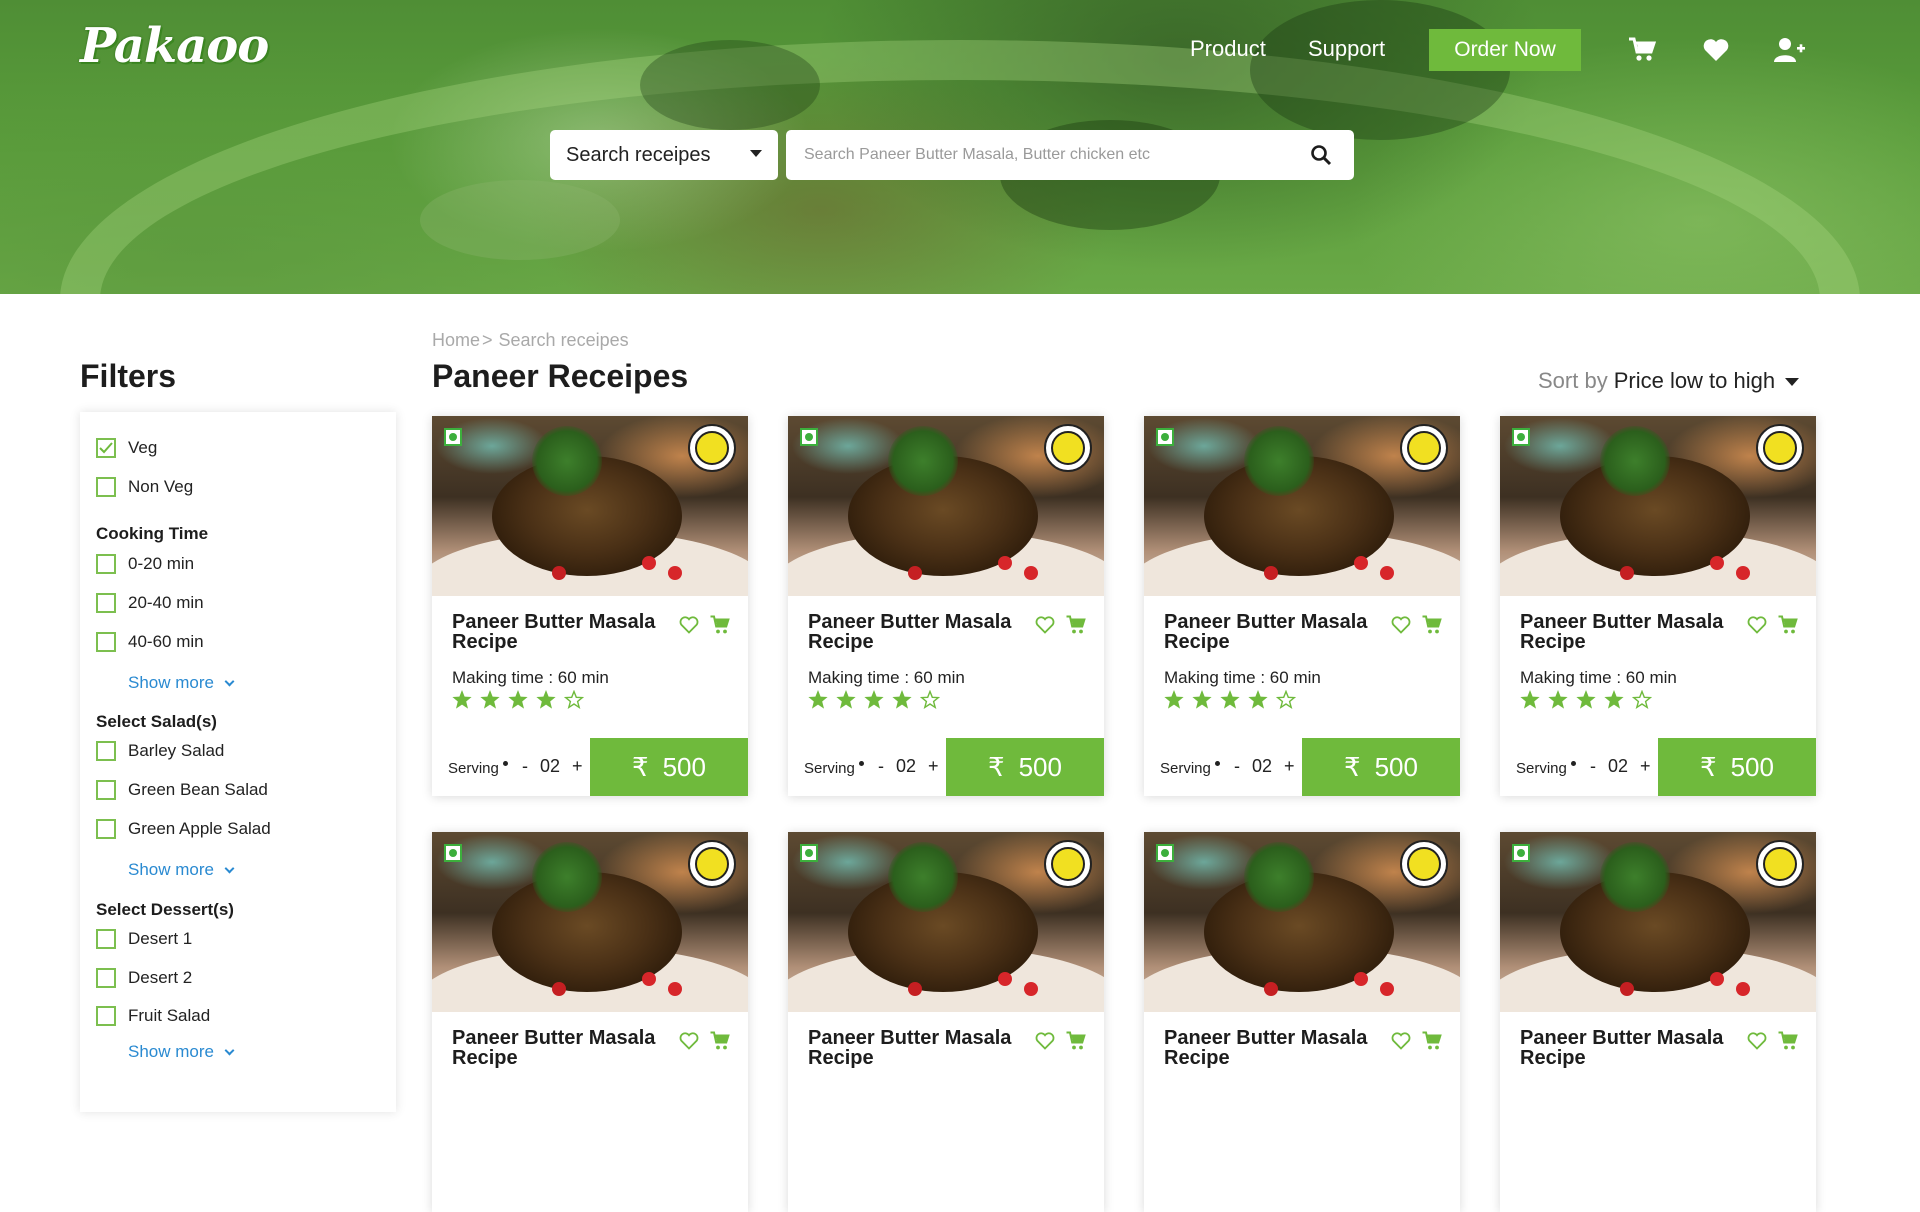  What do you see at coordinates (1321, 155) in the screenshot?
I see `search-icon` at bounding box center [1321, 155].